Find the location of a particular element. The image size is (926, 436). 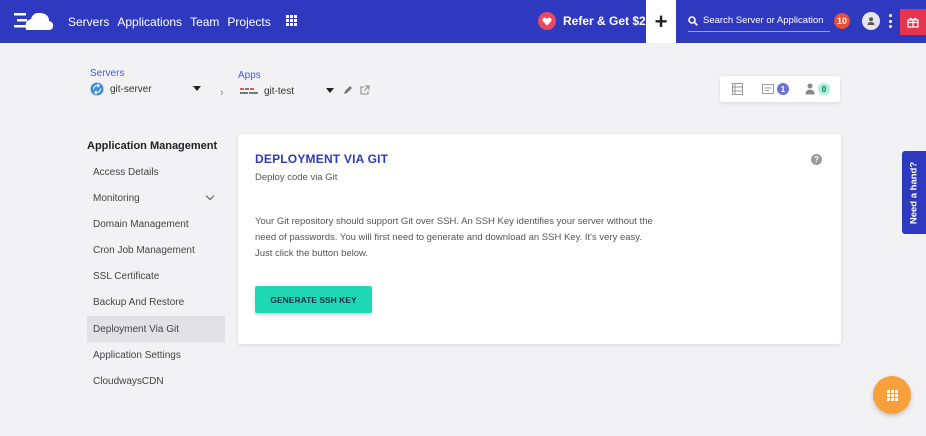

sidebar-item-access-details: Access Details is located at coordinates (156, 172).